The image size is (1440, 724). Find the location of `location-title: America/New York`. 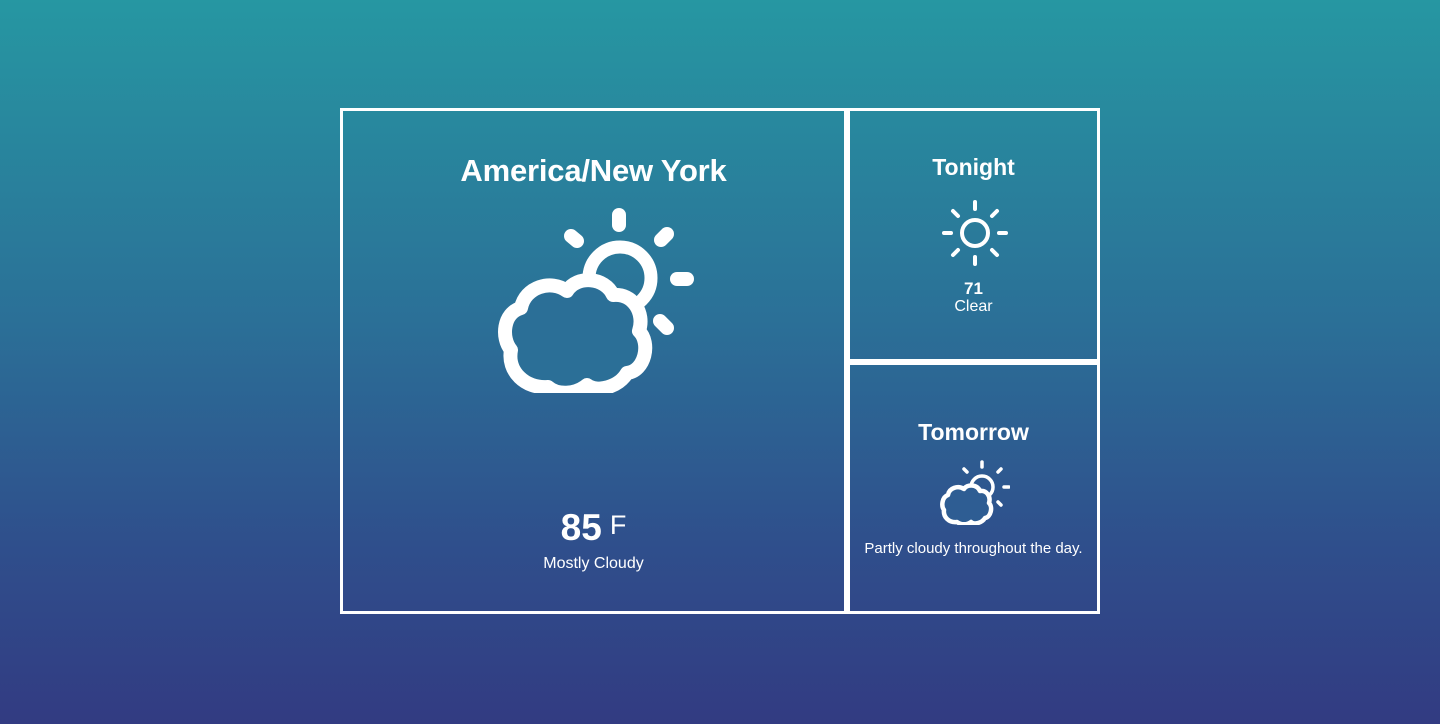

location-title: America/New York is located at coordinates (593, 170).